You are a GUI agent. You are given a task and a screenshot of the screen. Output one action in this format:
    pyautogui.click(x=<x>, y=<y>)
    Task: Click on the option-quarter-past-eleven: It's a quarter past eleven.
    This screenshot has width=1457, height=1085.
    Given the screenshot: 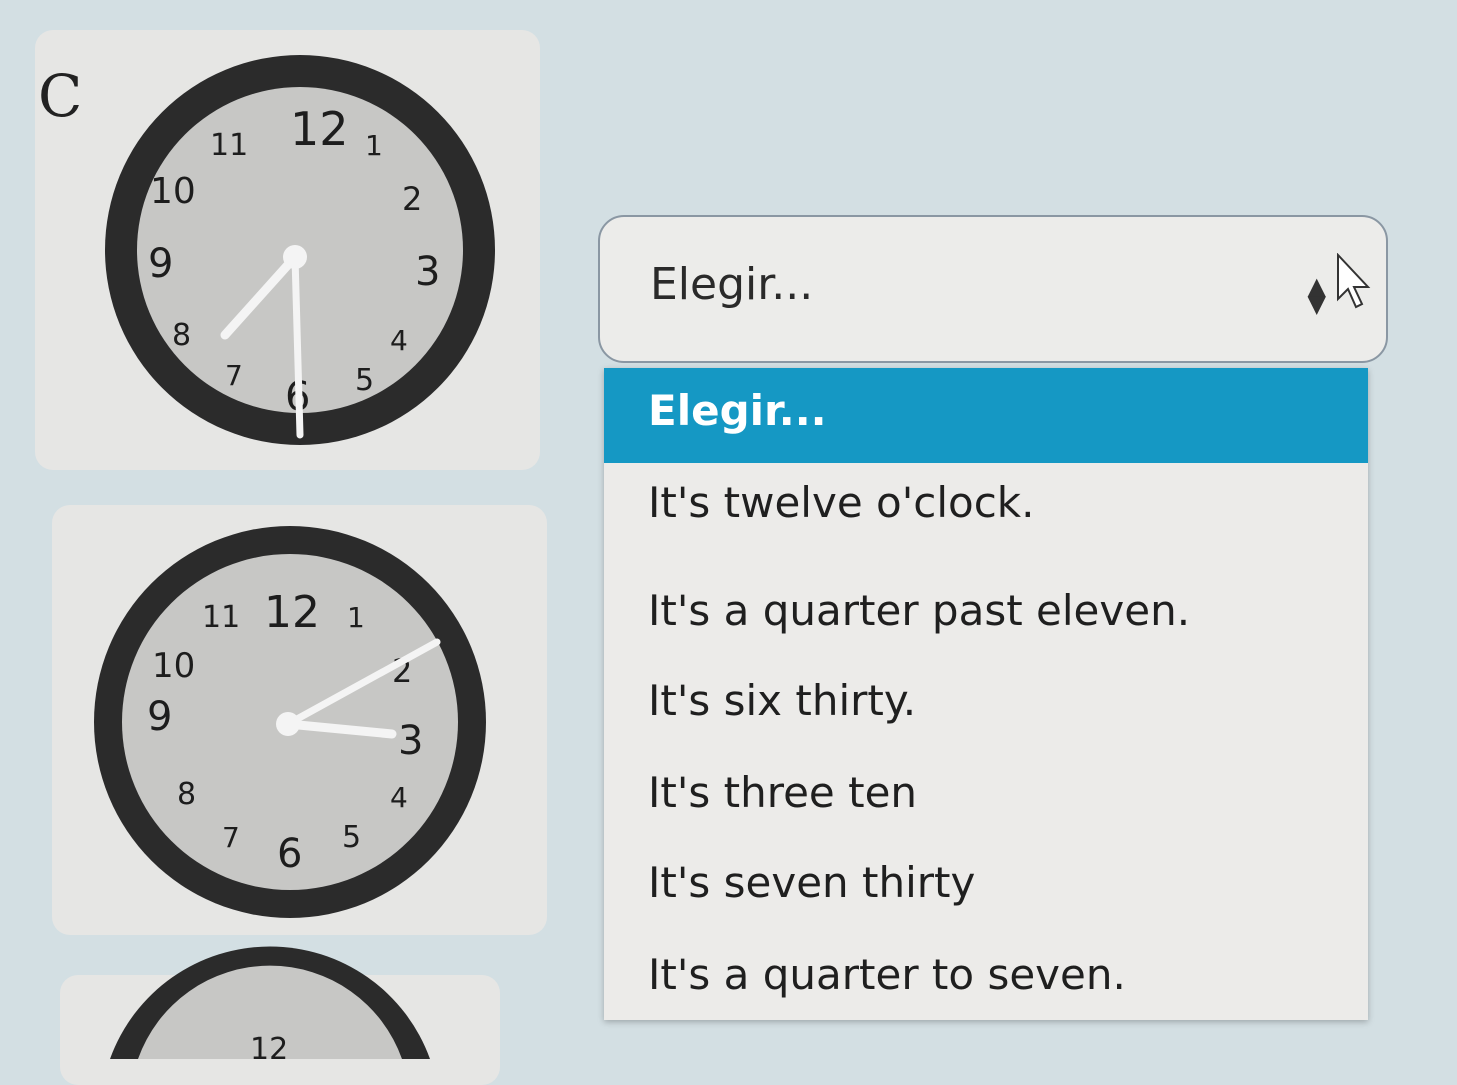 What is the action you would take?
    pyautogui.click(x=986, y=610)
    